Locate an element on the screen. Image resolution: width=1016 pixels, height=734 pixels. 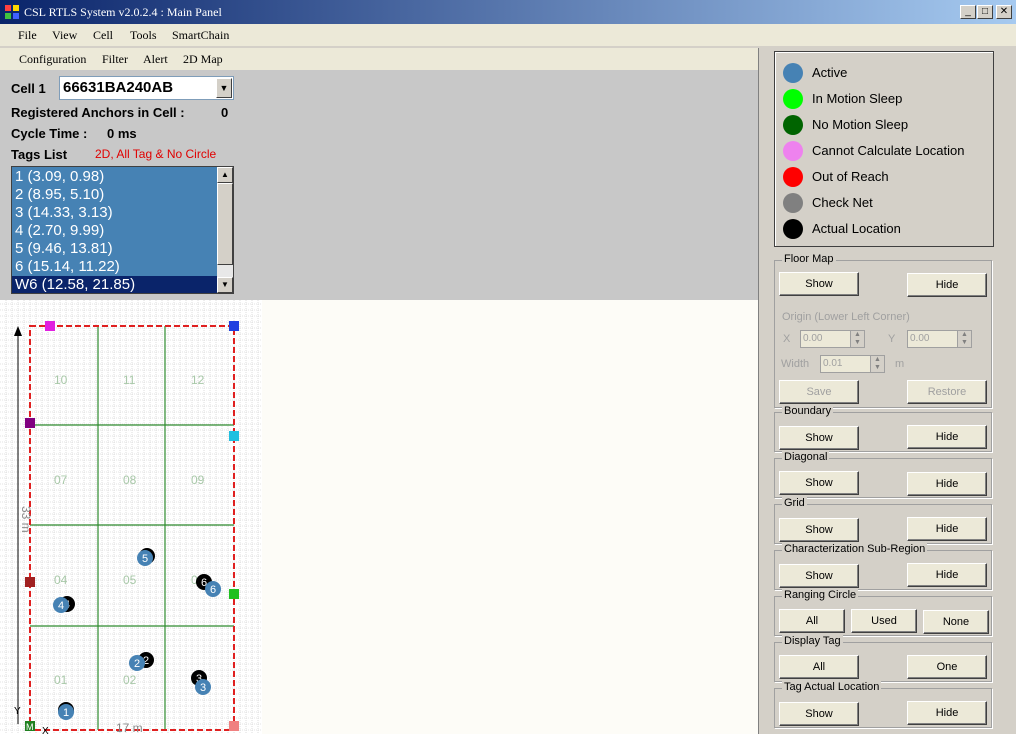
floor-map-save-button: Save is located at coordinates (819, 392).